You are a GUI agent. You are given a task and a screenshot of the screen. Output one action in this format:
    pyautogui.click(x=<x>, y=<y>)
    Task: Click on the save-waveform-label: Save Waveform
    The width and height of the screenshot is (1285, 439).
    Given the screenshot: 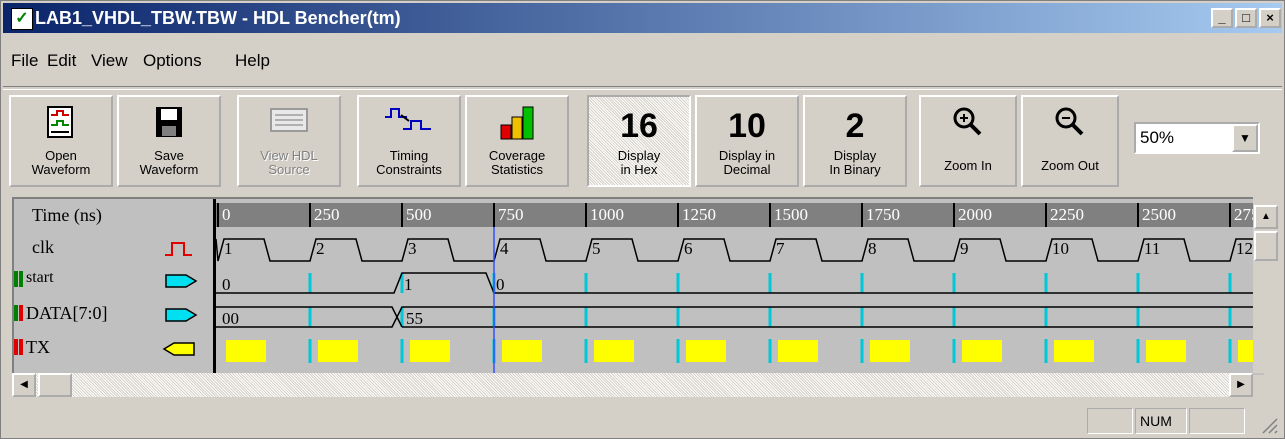 What is the action you would take?
    pyautogui.click(x=169, y=162)
    